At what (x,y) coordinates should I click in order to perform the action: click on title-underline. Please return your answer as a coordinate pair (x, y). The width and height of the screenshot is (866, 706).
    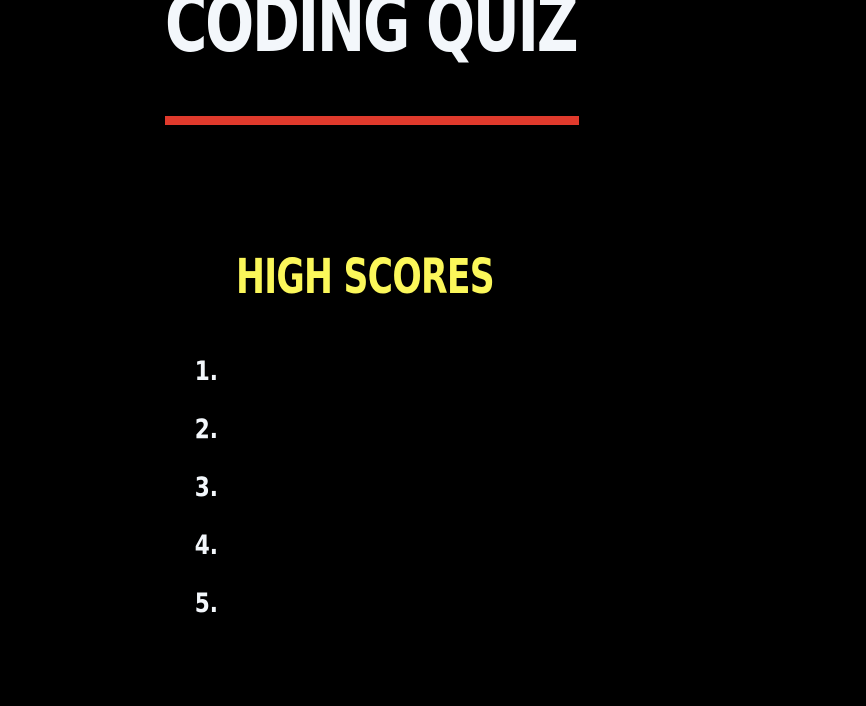
    Looking at the image, I should click on (372, 120).